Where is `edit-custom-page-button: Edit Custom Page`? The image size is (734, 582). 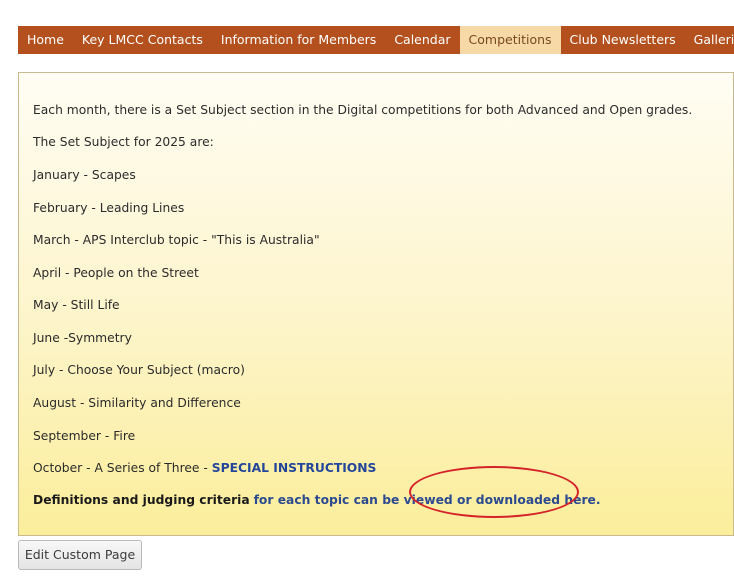
edit-custom-page-button: Edit Custom Page is located at coordinates (80, 555).